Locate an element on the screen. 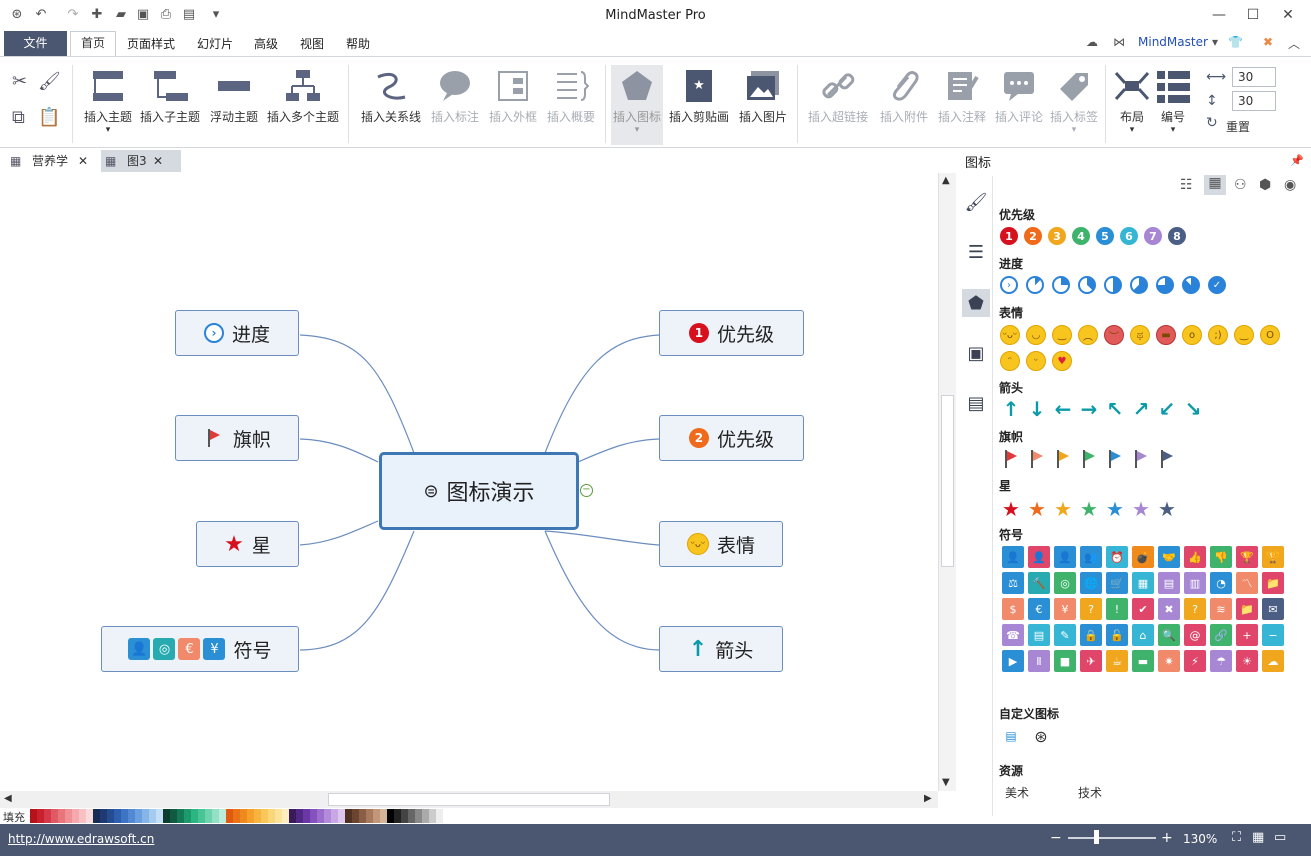 This screenshot has width=1311, height=856. zoom-slider-track is located at coordinates (1112, 838).